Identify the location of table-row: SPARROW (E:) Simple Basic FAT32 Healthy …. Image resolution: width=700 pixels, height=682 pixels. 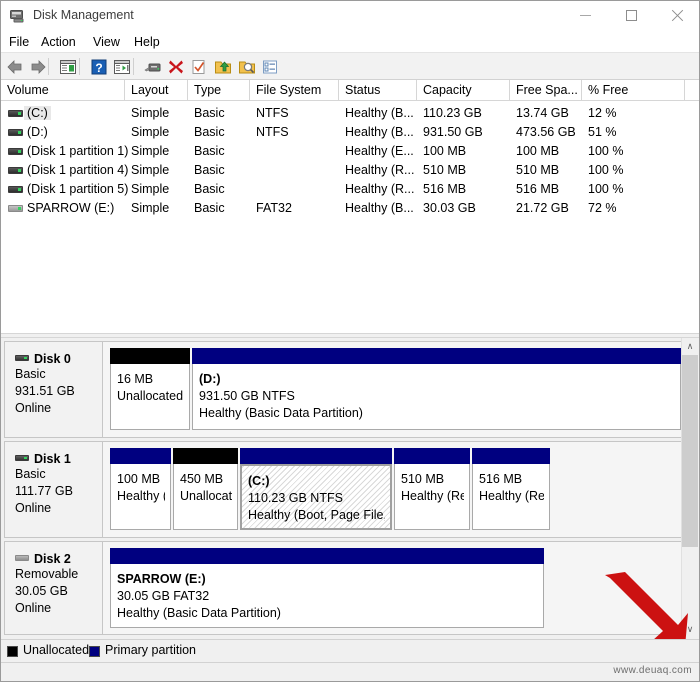
(350, 208).